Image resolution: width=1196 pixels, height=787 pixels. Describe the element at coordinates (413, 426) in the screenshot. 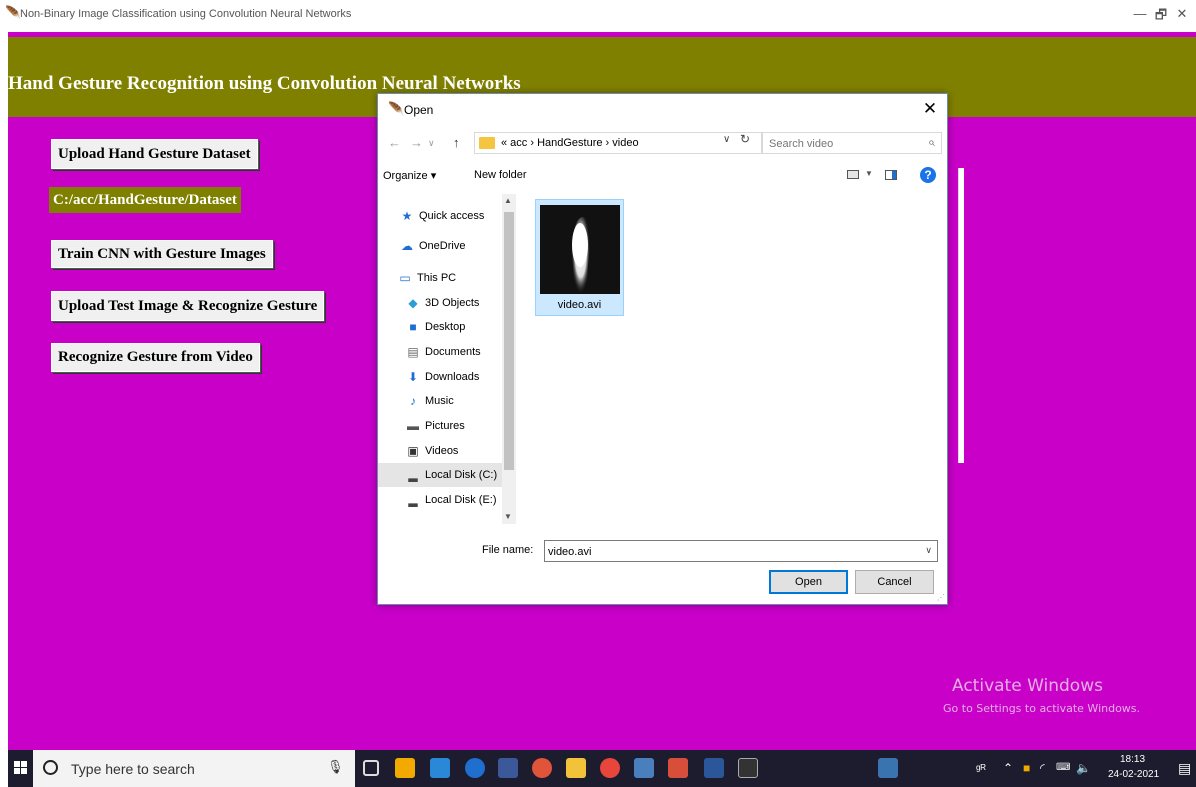

I see `picture-icon: ▬` at that location.